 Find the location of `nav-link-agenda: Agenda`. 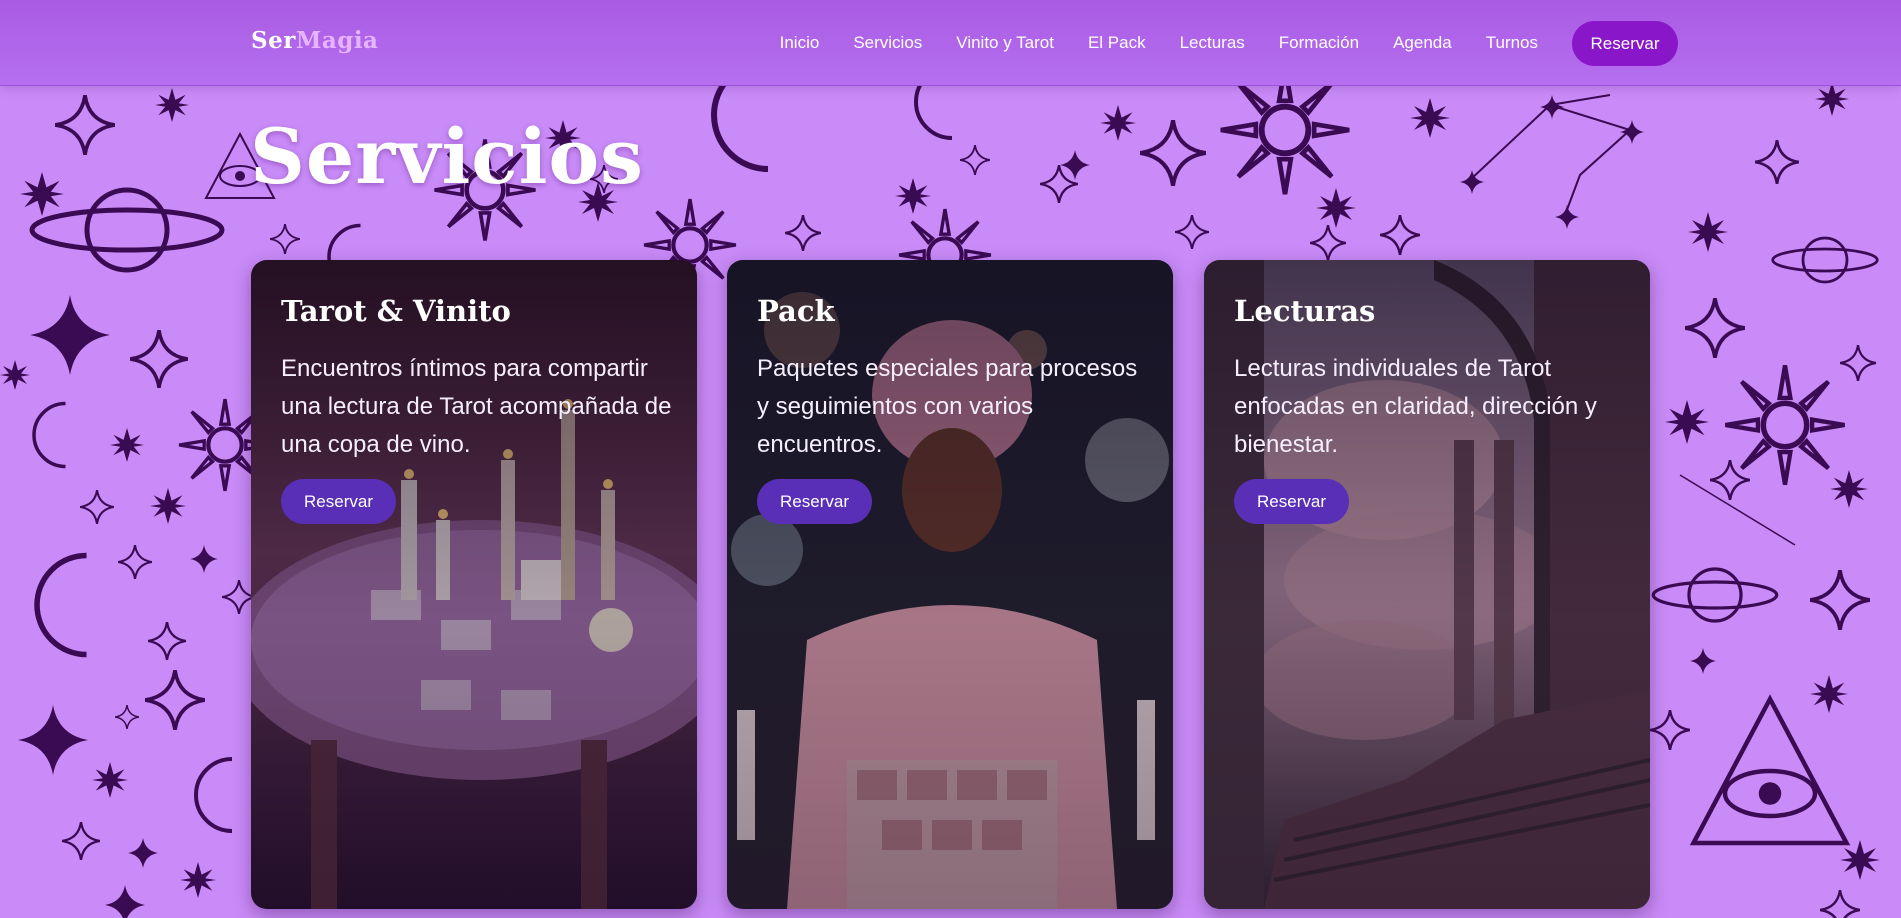

nav-link-agenda: Agenda is located at coordinates (1422, 43).